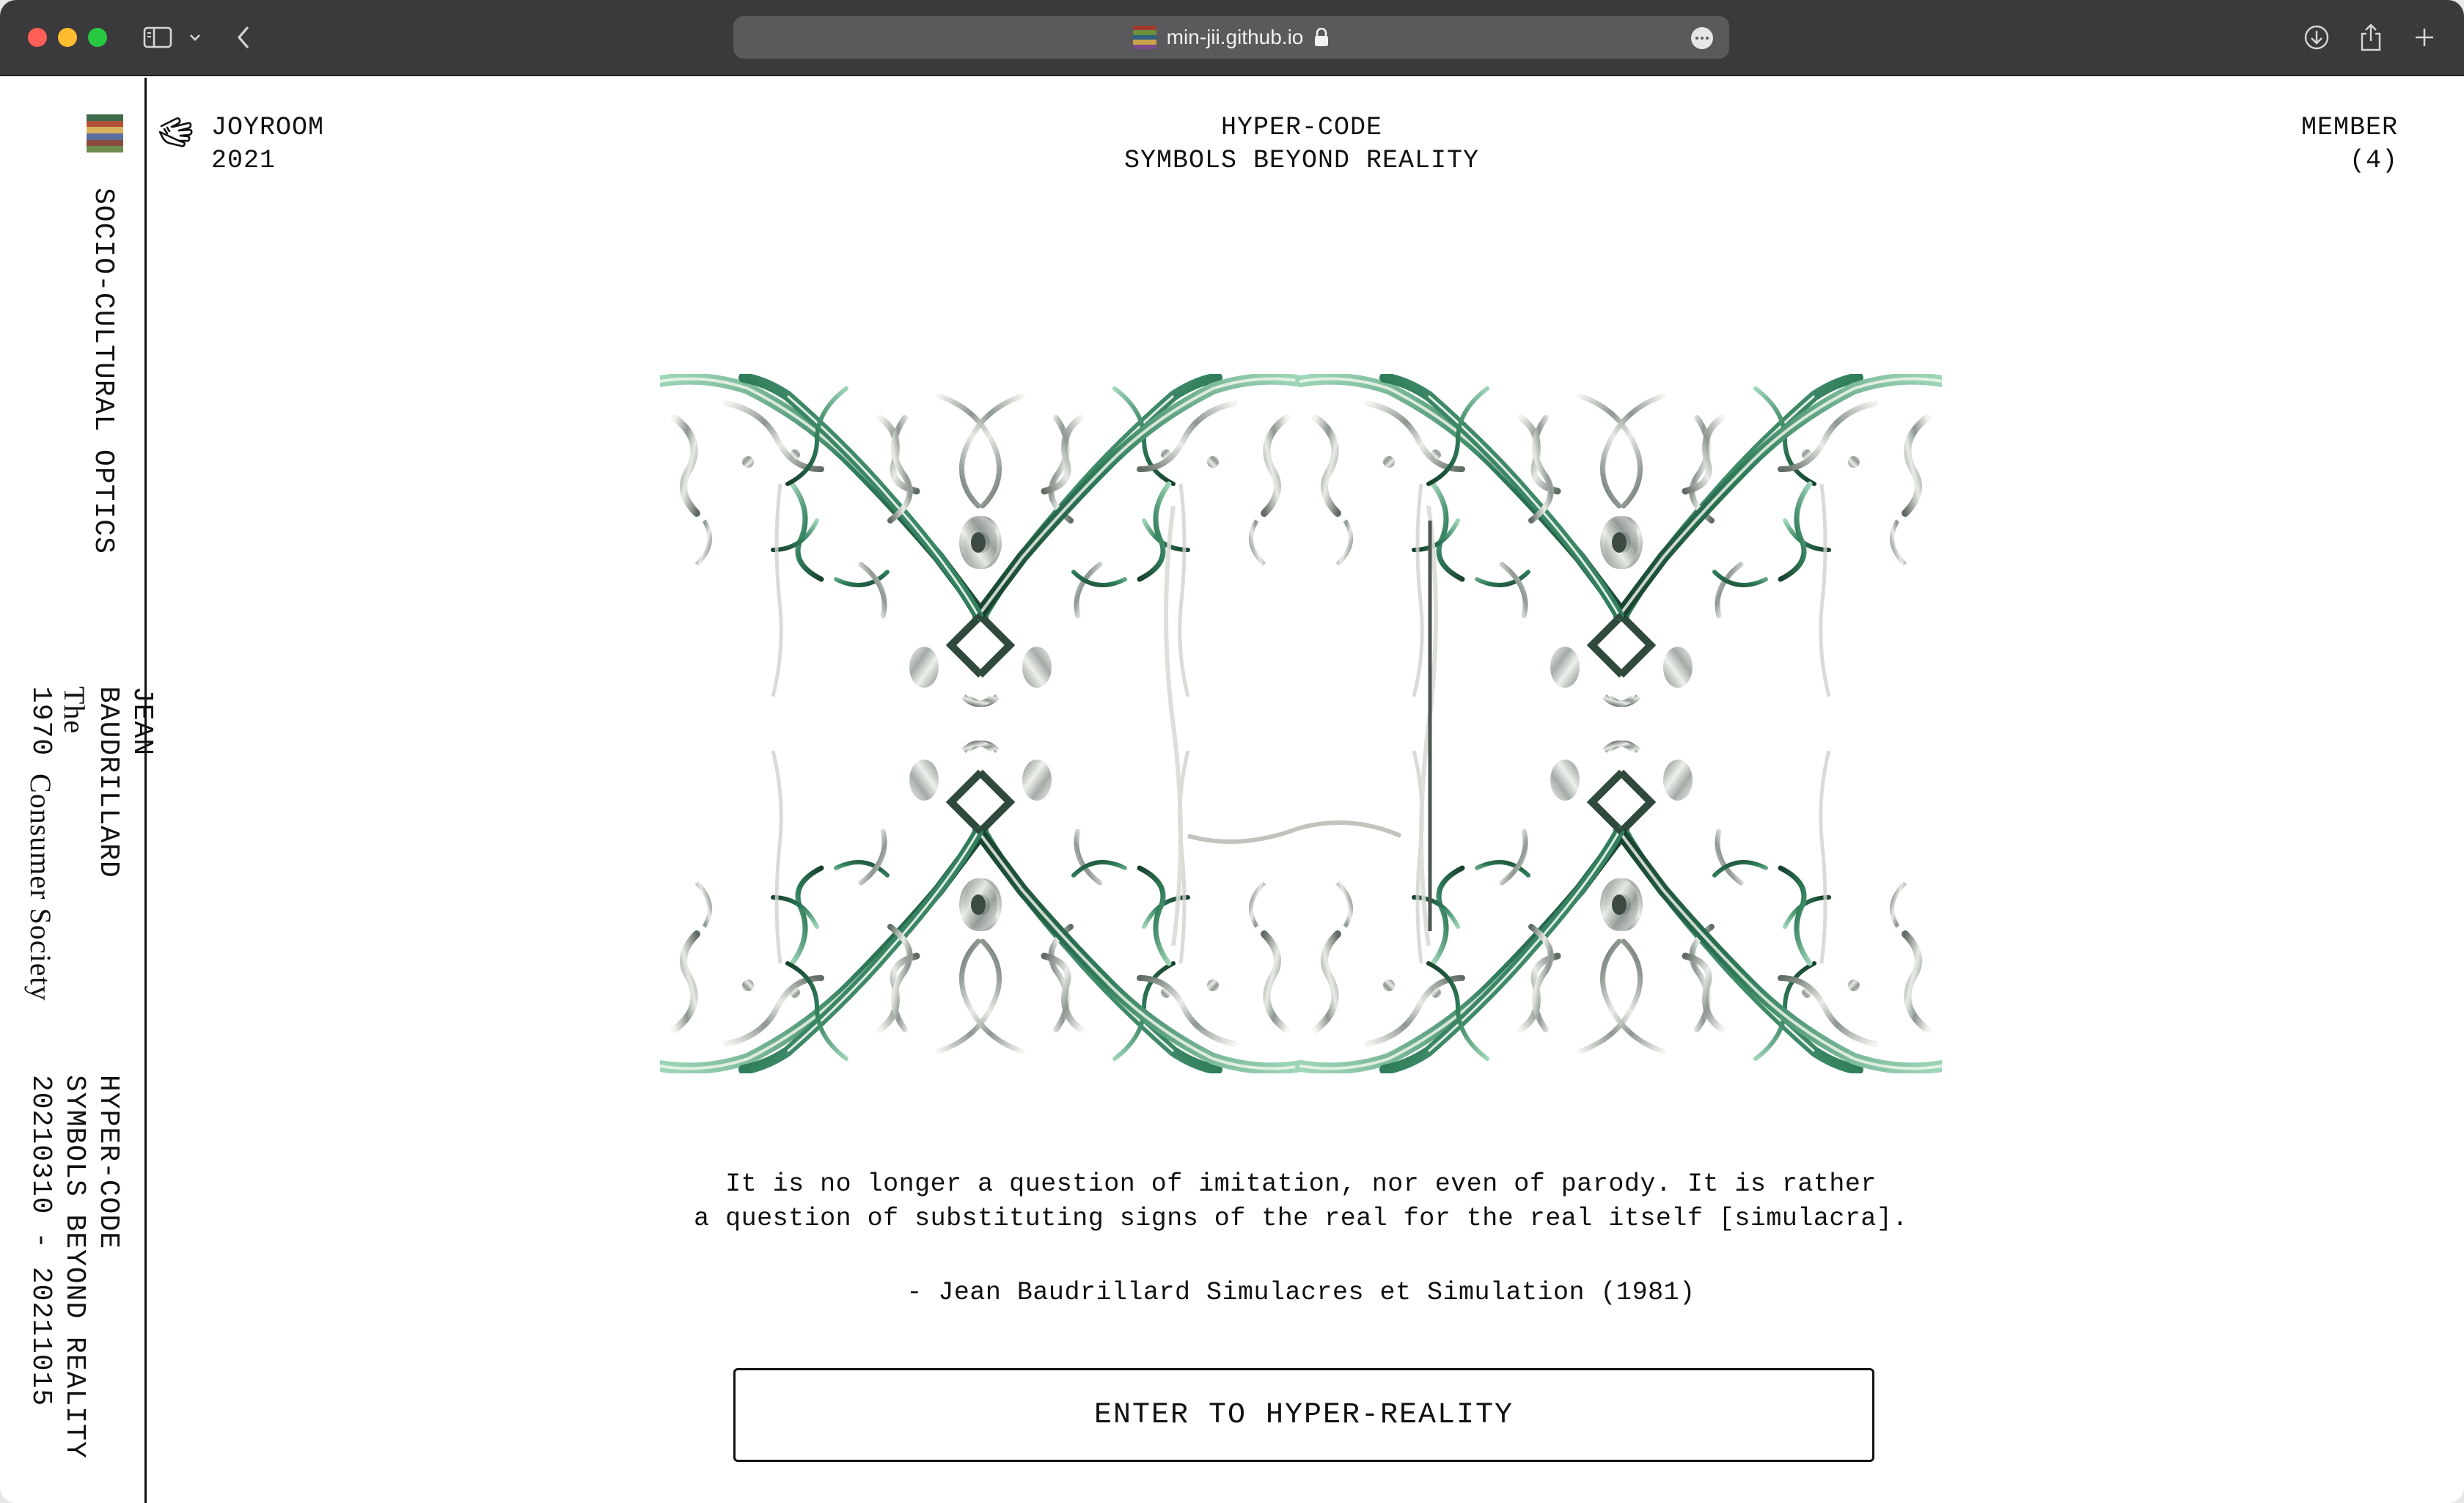 The width and height of the screenshot is (2464, 1503). I want to click on section-label: SOCIO-CULTURAL OPTICS, so click(103, 371).